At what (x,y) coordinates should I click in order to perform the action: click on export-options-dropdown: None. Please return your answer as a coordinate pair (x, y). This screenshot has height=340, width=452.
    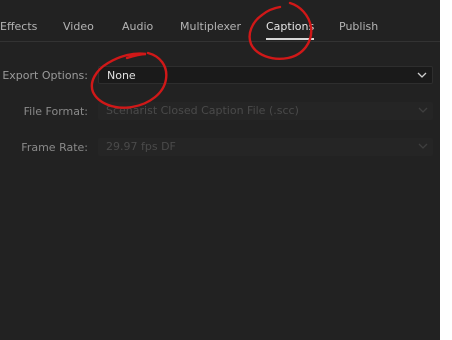
    Looking at the image, I should click on (265, 75).